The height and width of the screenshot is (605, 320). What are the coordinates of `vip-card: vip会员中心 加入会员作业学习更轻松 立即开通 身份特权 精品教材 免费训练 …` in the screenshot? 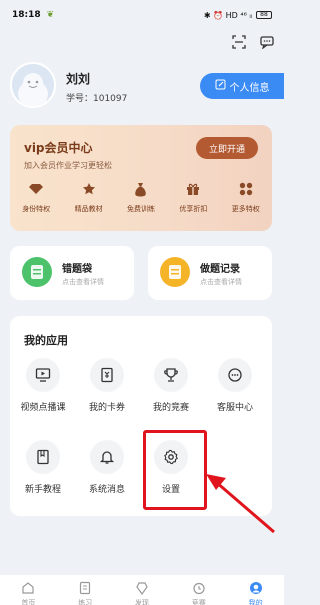 It's located at (141, 178).